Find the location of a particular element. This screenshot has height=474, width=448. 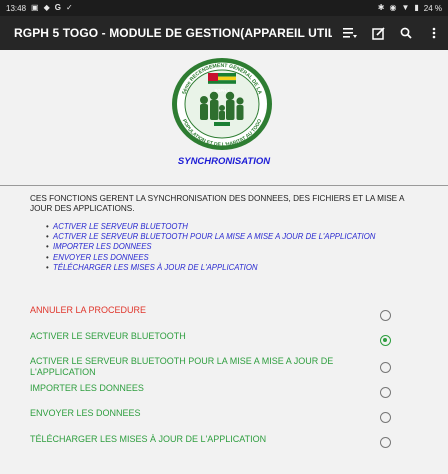

list-item: IMPORTER LES DONNEES is located at coordinates (210, 247).